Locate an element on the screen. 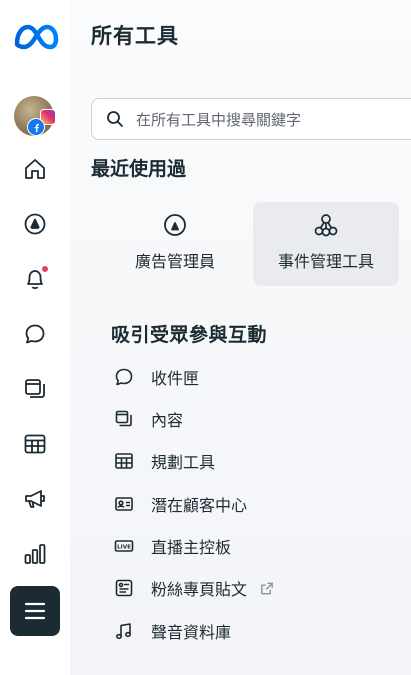 This screenshot has width=411, height=675. rail-home is located at coordinates (35, 169).